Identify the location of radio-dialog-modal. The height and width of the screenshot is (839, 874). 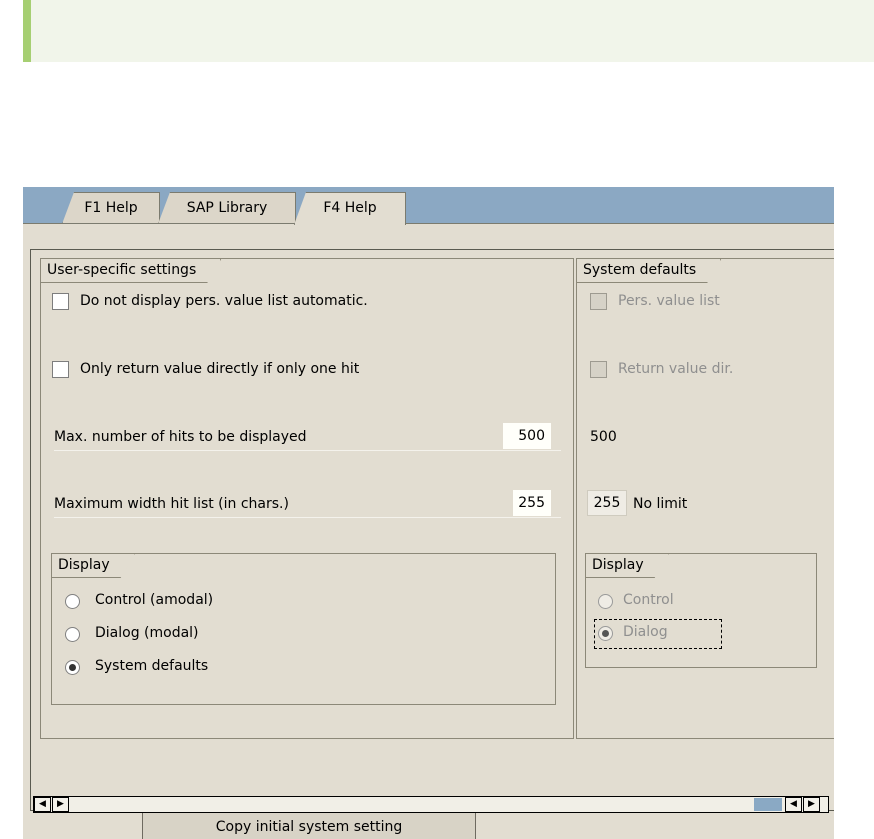
(72, 634).